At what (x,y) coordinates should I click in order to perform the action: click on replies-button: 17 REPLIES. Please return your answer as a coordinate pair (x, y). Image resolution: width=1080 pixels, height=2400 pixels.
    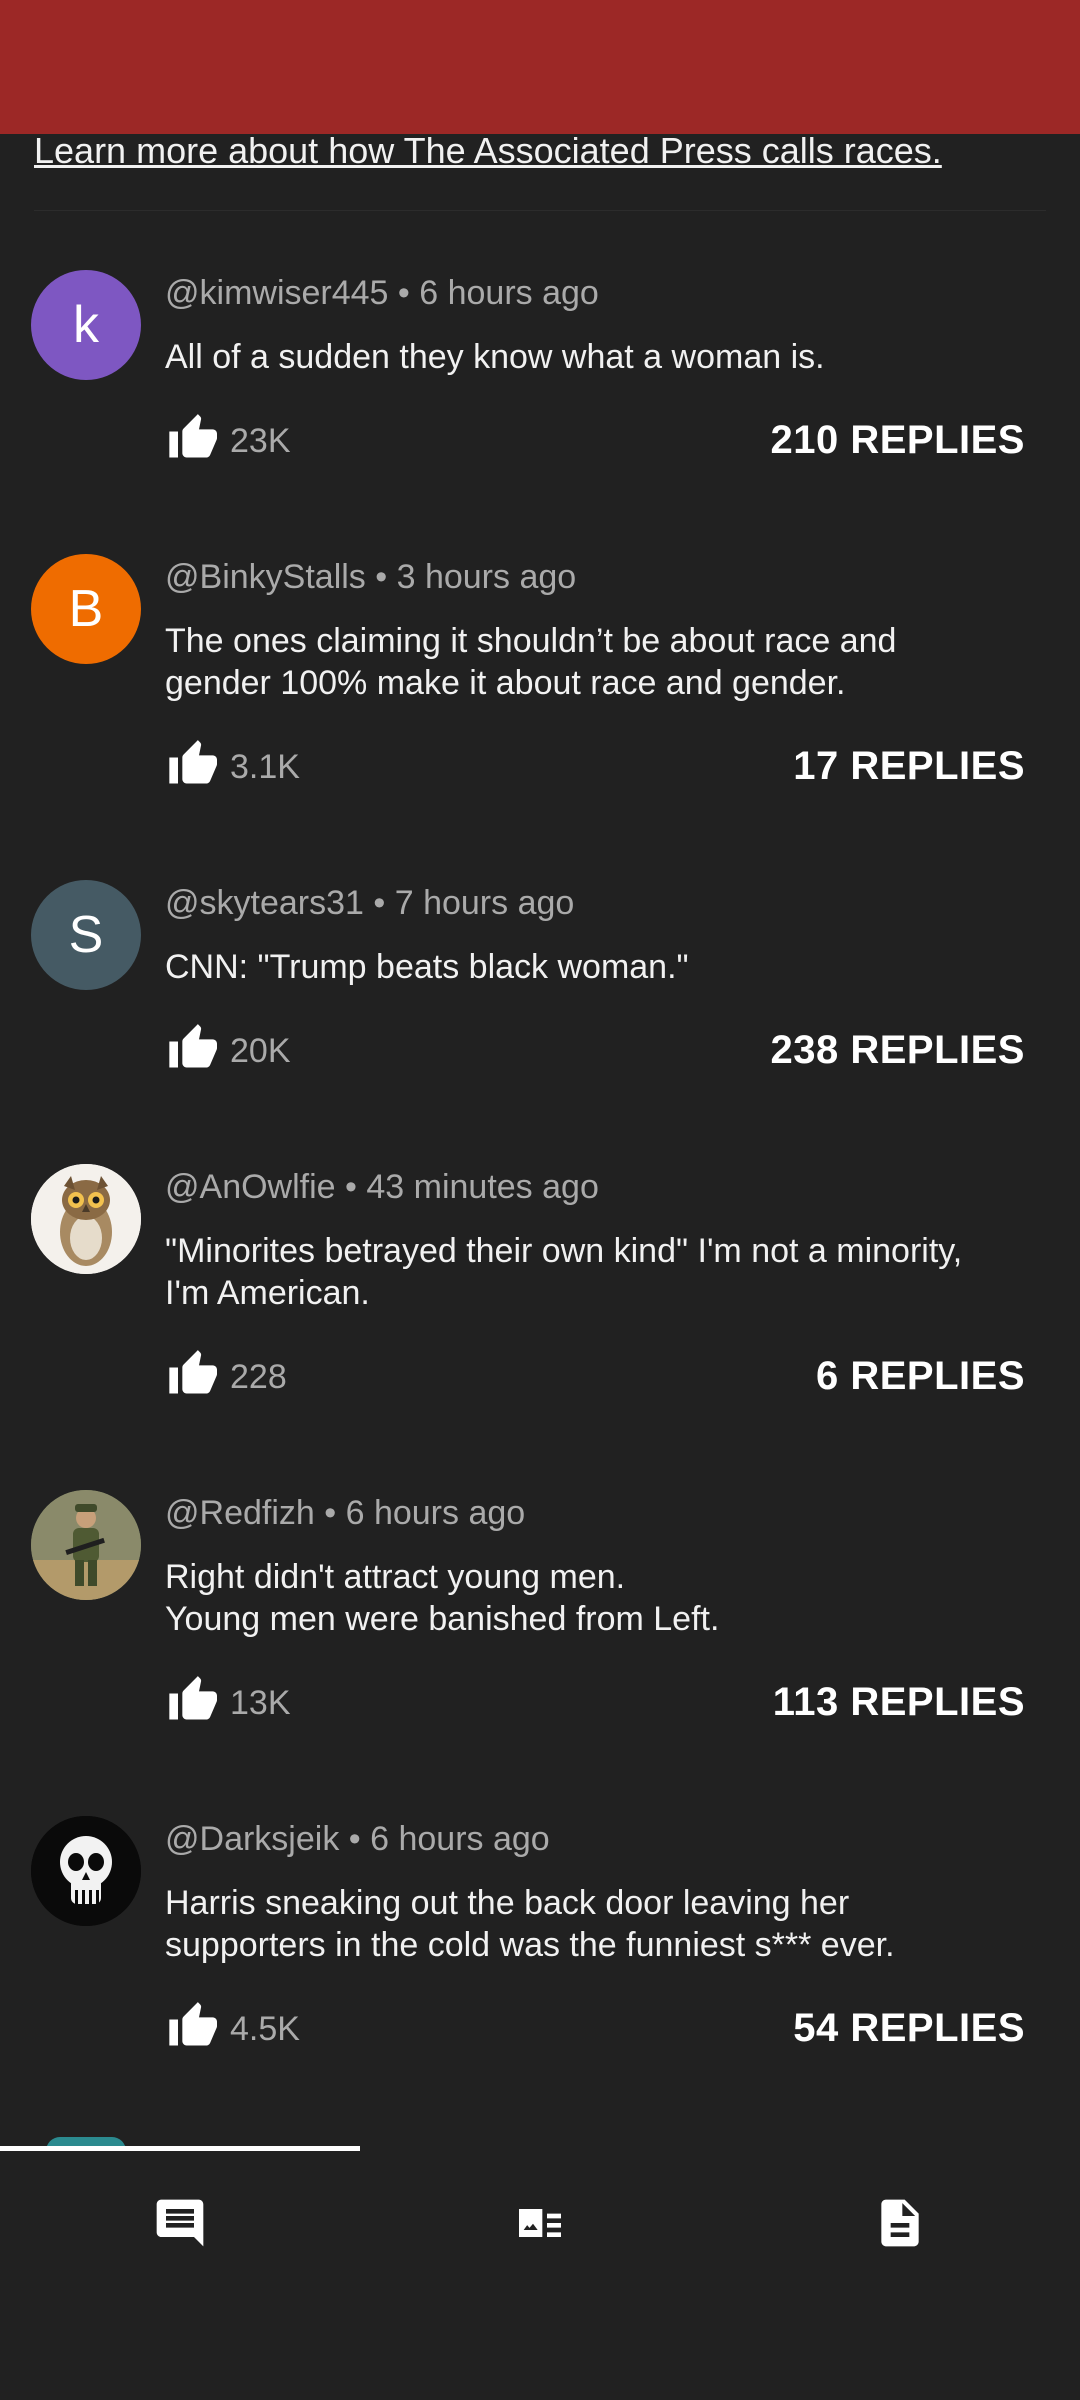
    Looking at the image, I should click on (909, 766).